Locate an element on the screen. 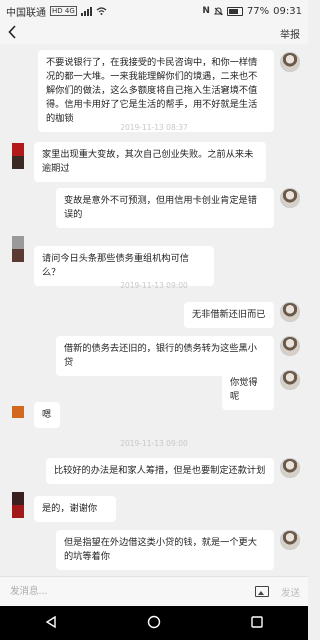  clock: 09:31 is located at coordinates (287, 11).